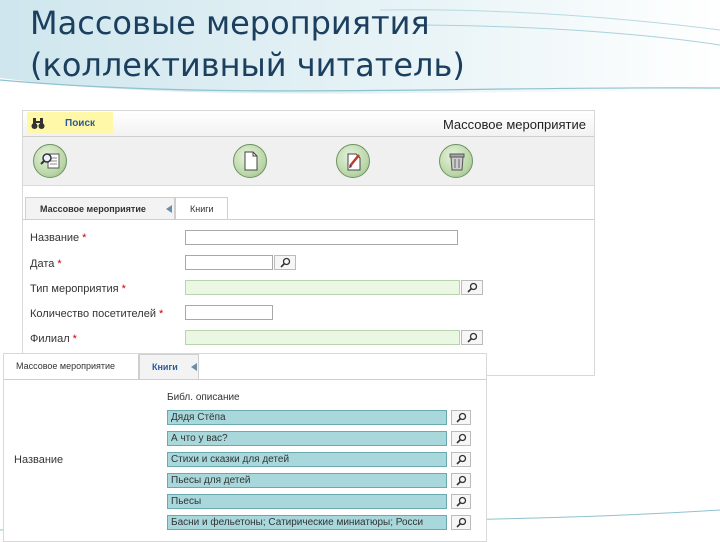 The height and width of the screenshot is (542, 720). What do you see at coordinates (307, 417) in the screenshot?
I see `book-row: Дядя Стёпа` at bounding box center [307, 417].